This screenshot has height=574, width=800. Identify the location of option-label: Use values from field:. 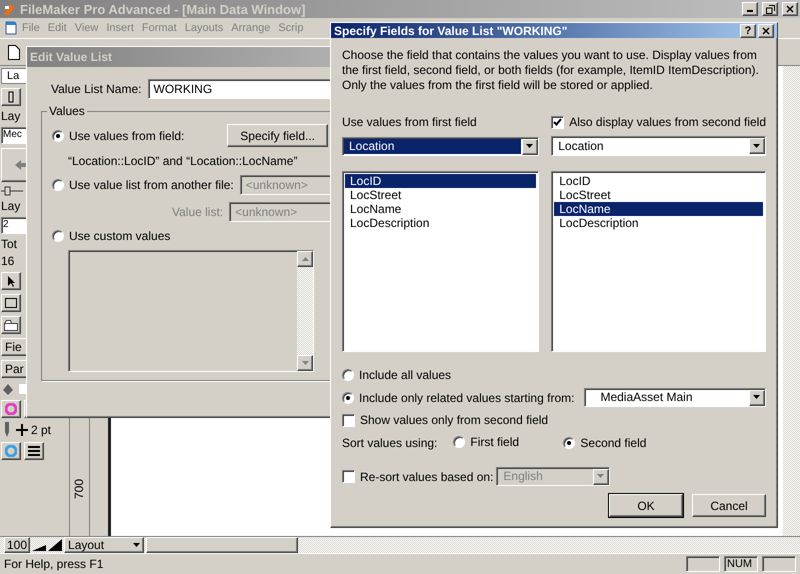
(126, 135).